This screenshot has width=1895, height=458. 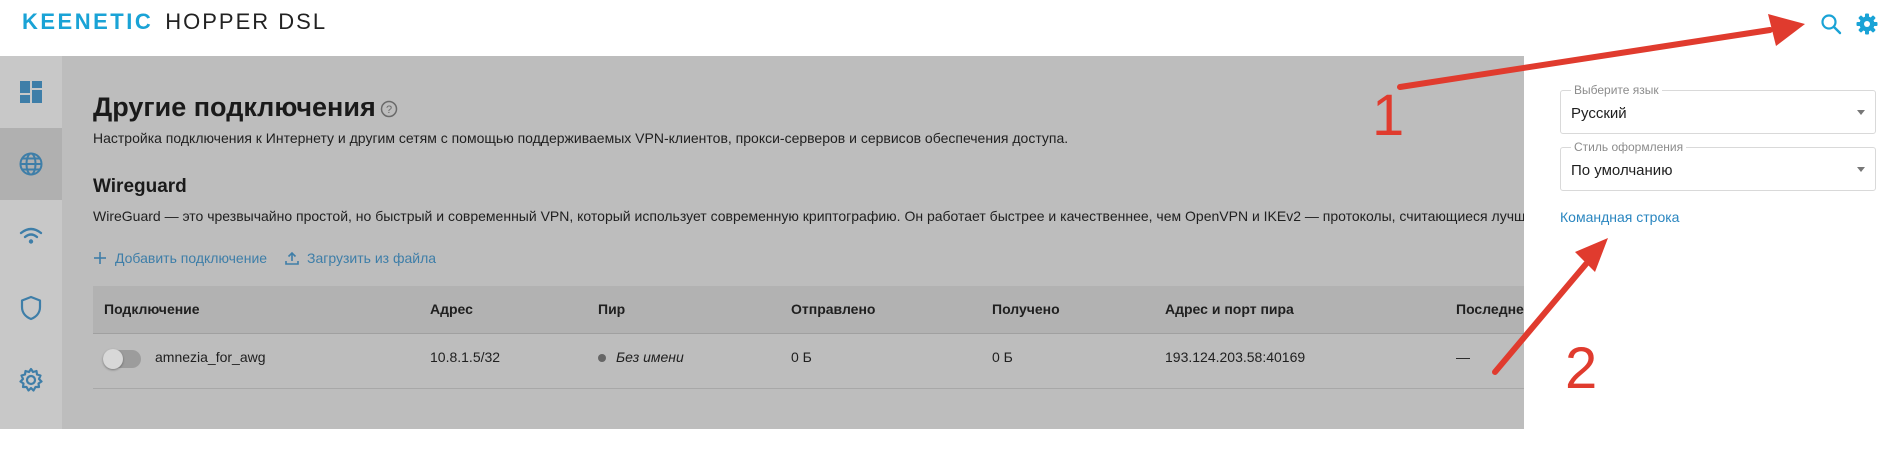 I want to click on help-icon: ?, so click(x=389, y=109).